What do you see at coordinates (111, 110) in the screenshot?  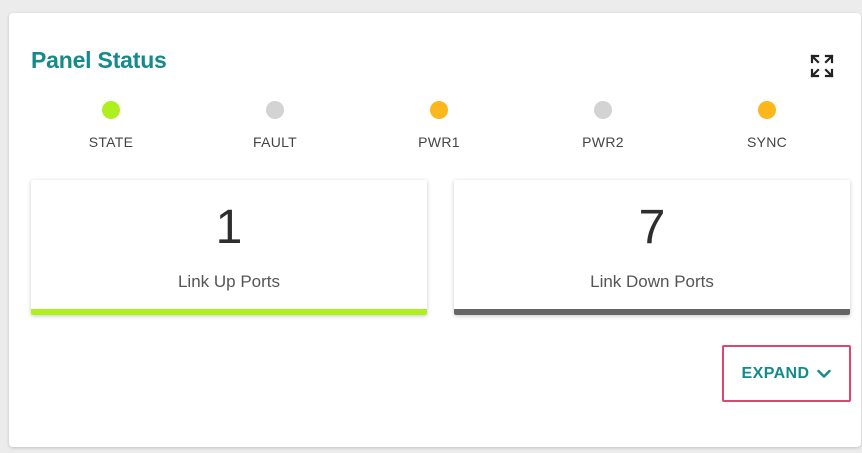 I see `led-state-dot` at bounding box center [111, 110].